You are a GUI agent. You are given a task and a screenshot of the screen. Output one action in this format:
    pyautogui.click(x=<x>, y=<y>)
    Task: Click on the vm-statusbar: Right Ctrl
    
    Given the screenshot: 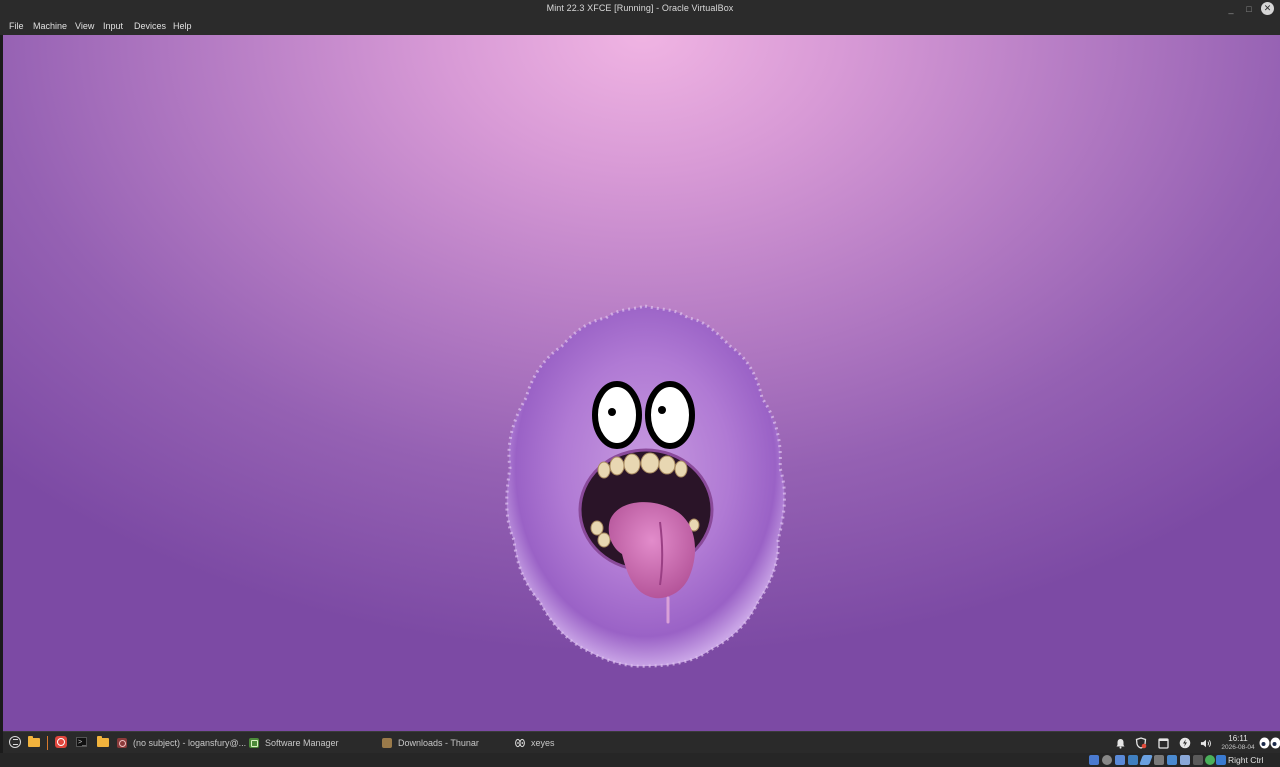 What is the action you would take?
    pyautogui.click(x=640, y=760)
    